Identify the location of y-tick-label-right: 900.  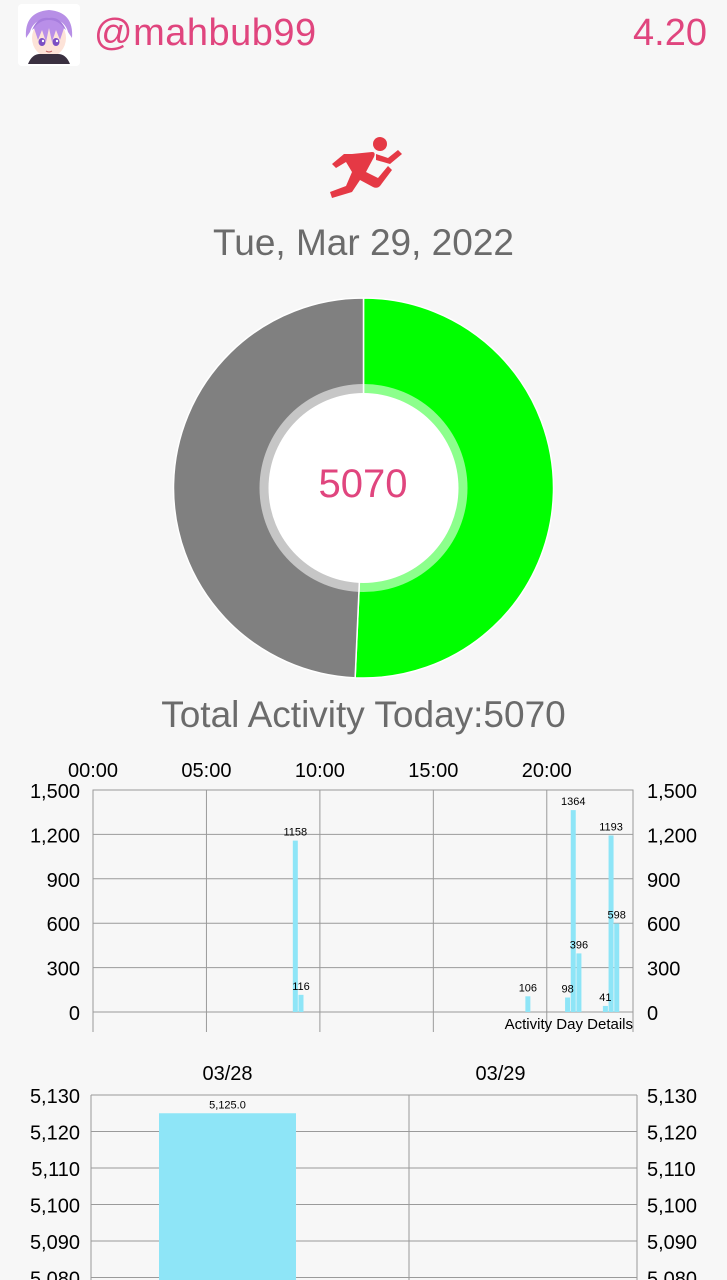
(663, 881).